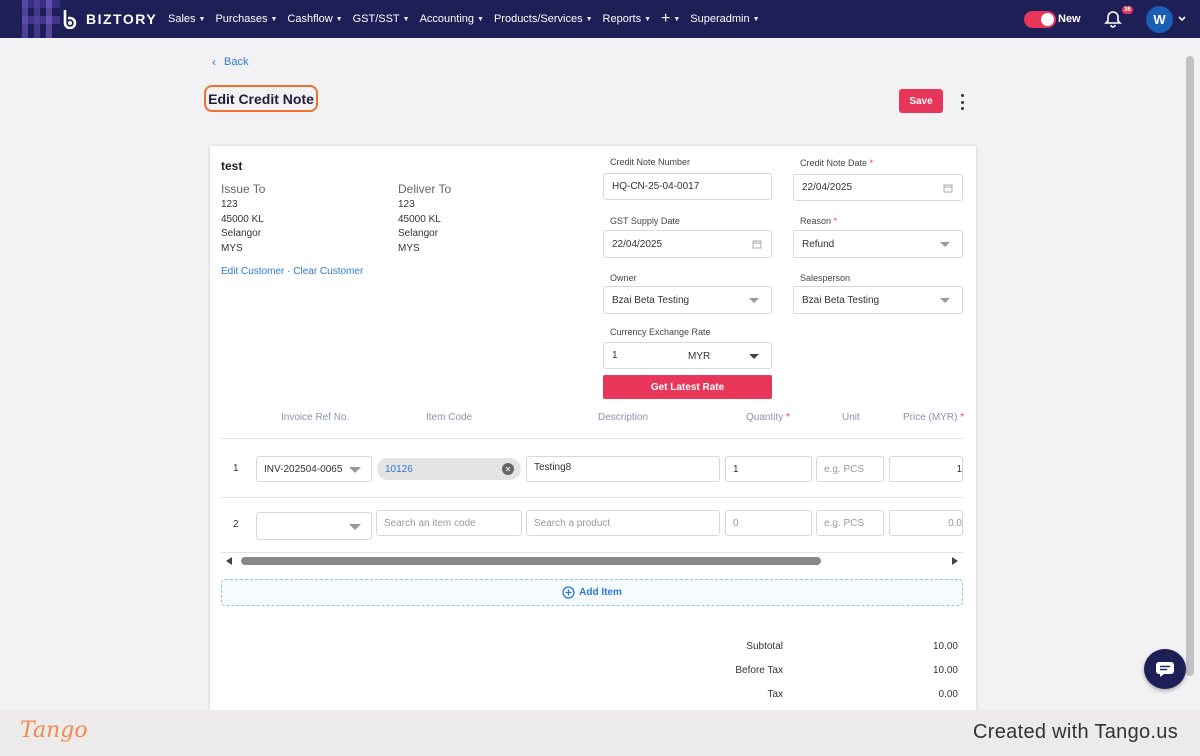 This screenshot has height=756, width=1200. What do you see at coordinates (246, 19) in the screenshot?
I see `nav-item-purchases: Purchases ▼` at bounding box center [246, 19].